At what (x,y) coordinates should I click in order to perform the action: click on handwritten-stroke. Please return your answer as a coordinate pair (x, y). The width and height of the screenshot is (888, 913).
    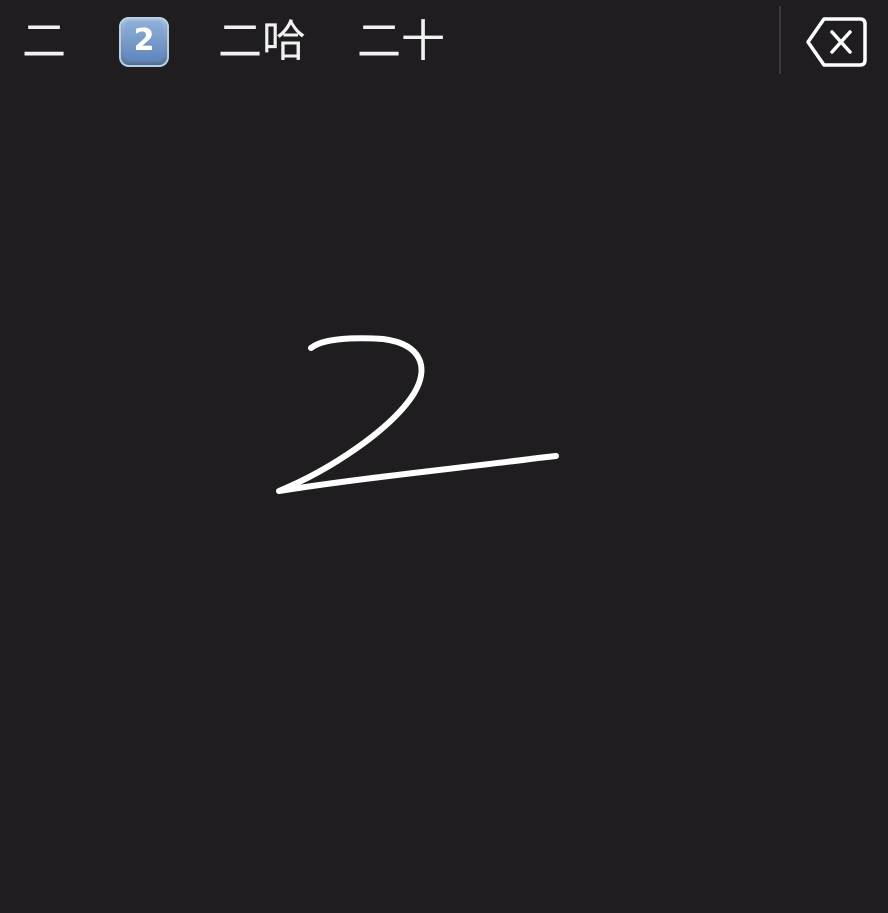
    Looking at the image, I should click on (417, 414).